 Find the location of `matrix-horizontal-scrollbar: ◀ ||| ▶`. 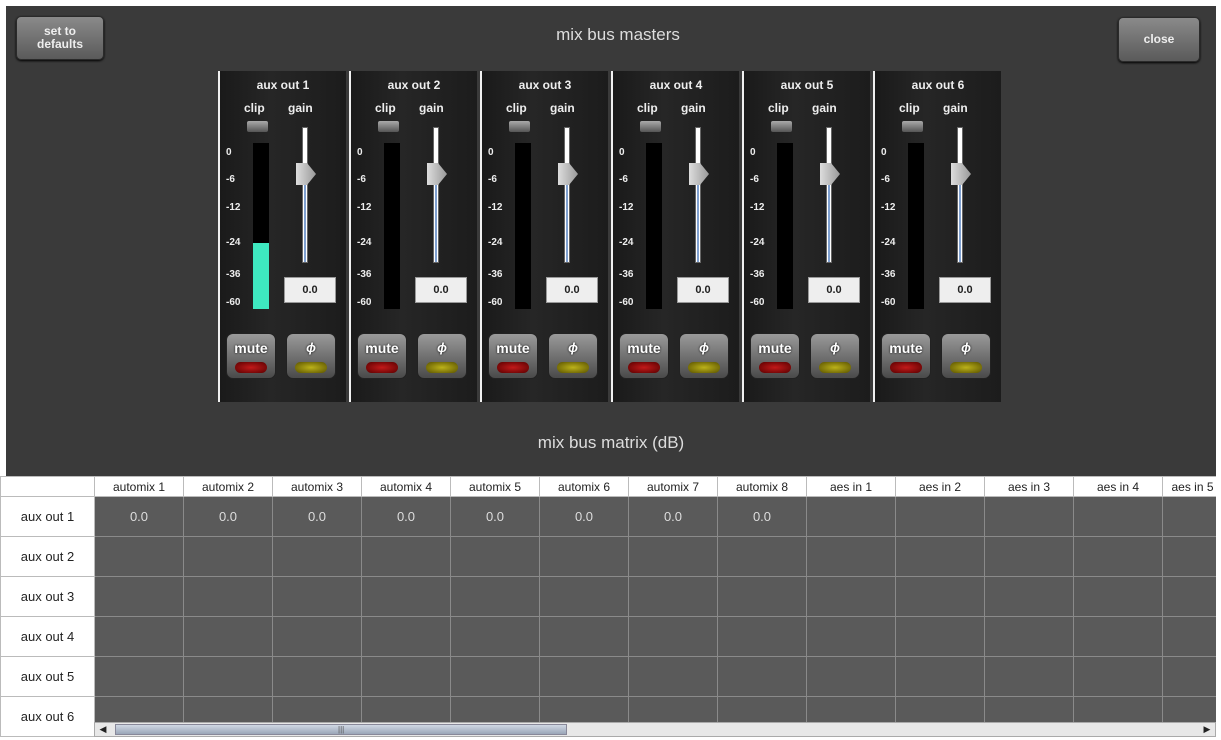

matrix-horizontal-scrollbar: ◀ ||| ▶ is located at coordinates (655, 729).